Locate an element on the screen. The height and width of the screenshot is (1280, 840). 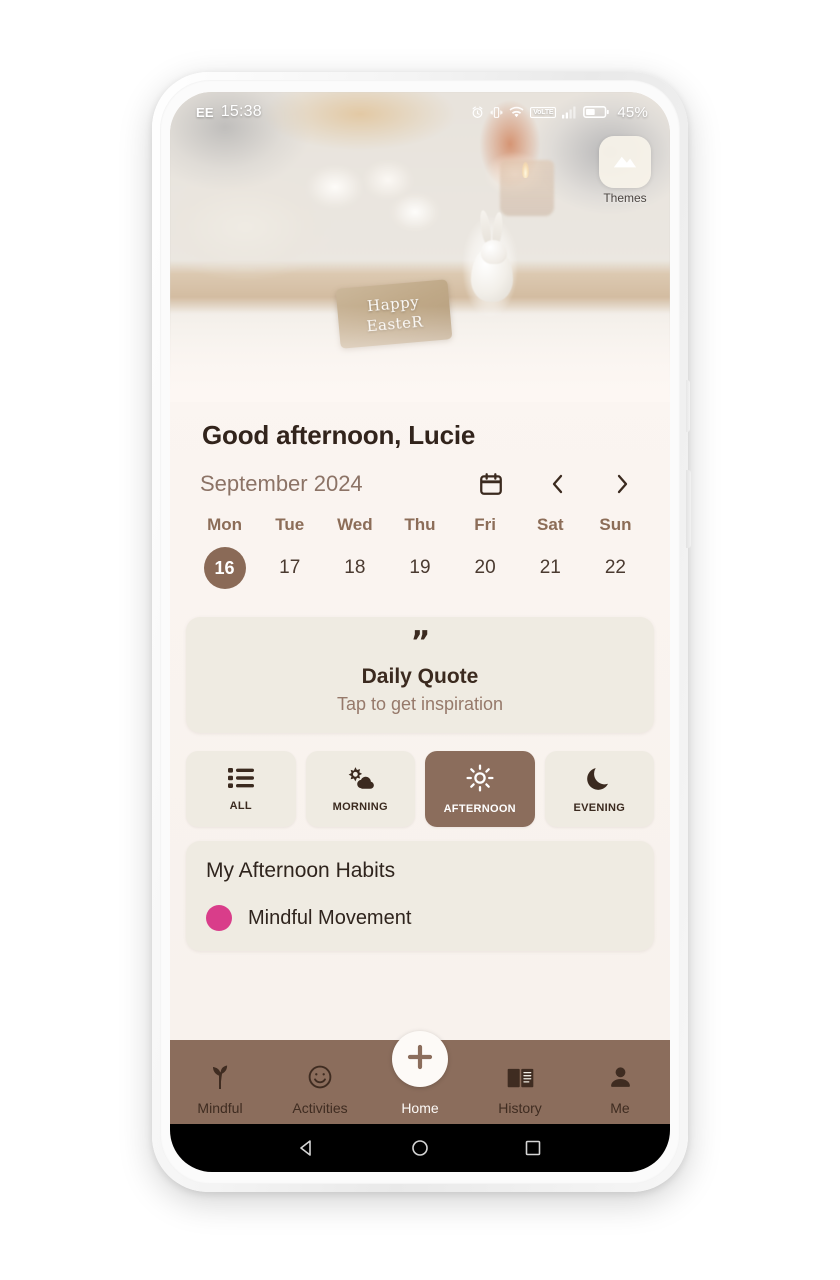
power-button is located at coordinates (688, 509).